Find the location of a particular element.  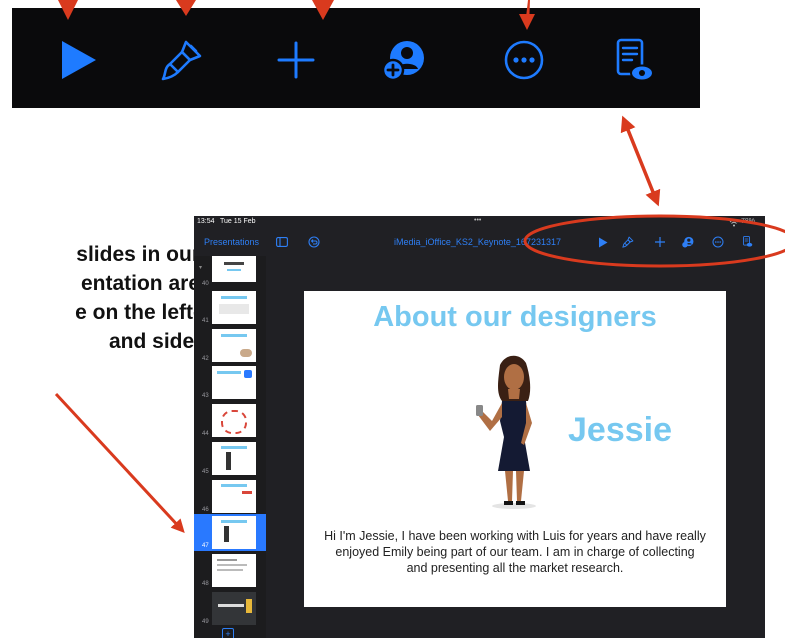

highlight-oval is located at coordinates (654, 241).